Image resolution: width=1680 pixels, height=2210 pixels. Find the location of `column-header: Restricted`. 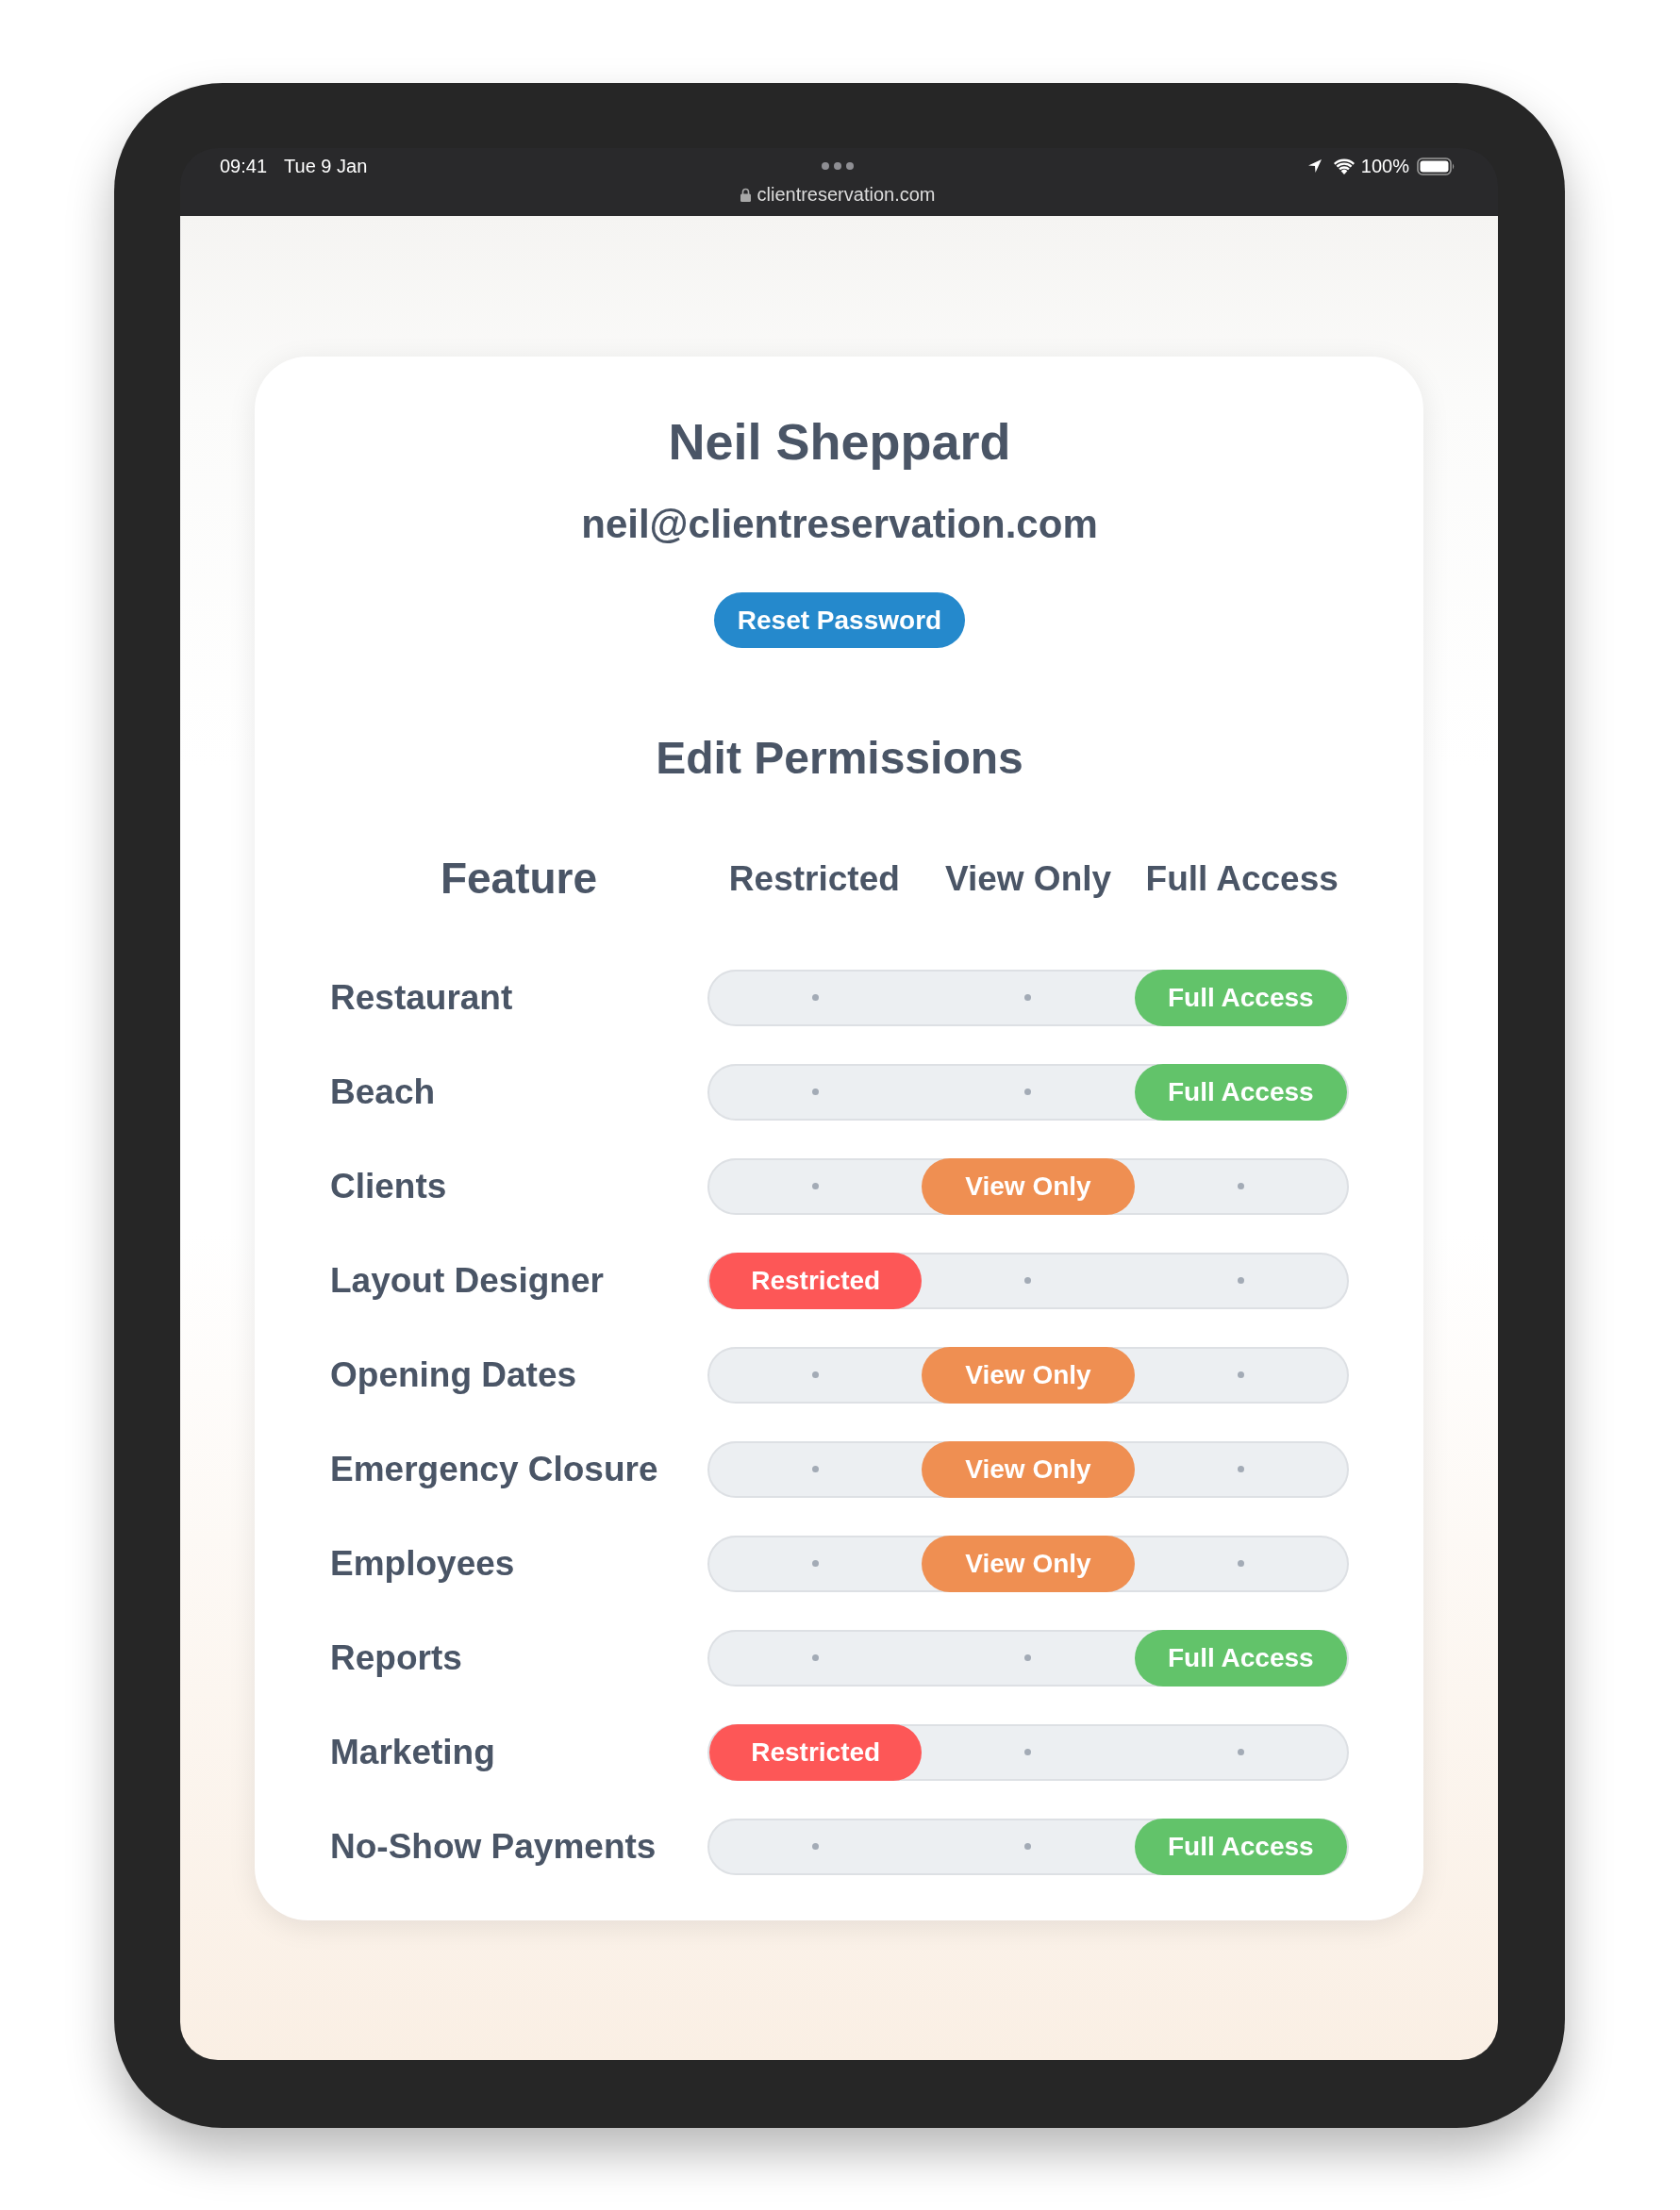

column-header: Restricted is located at coordinates (814, 879).